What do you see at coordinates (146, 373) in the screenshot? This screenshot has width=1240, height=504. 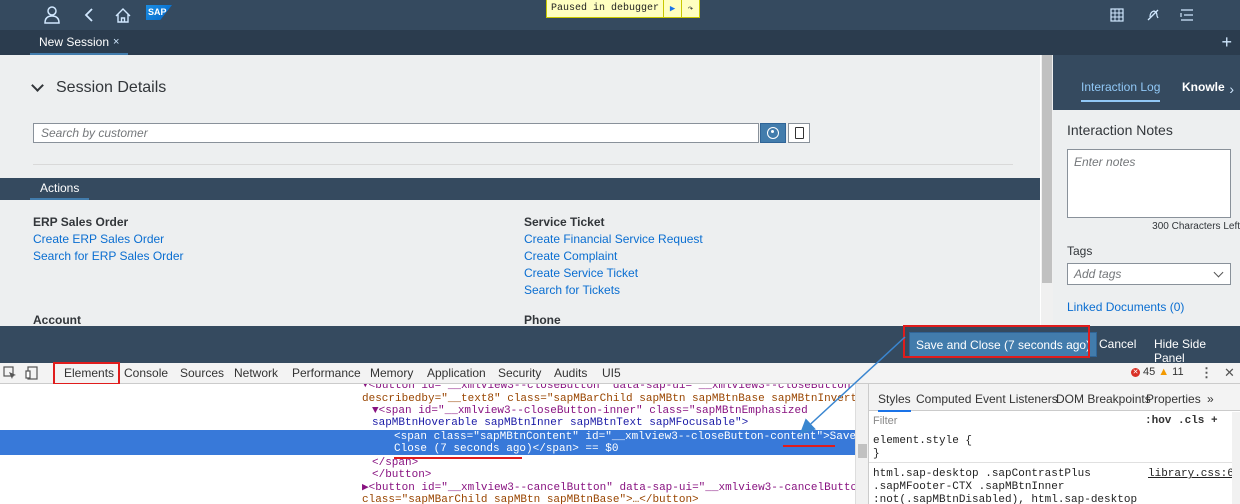 I see `tab-console: Console` at bounding box center [146, 373].